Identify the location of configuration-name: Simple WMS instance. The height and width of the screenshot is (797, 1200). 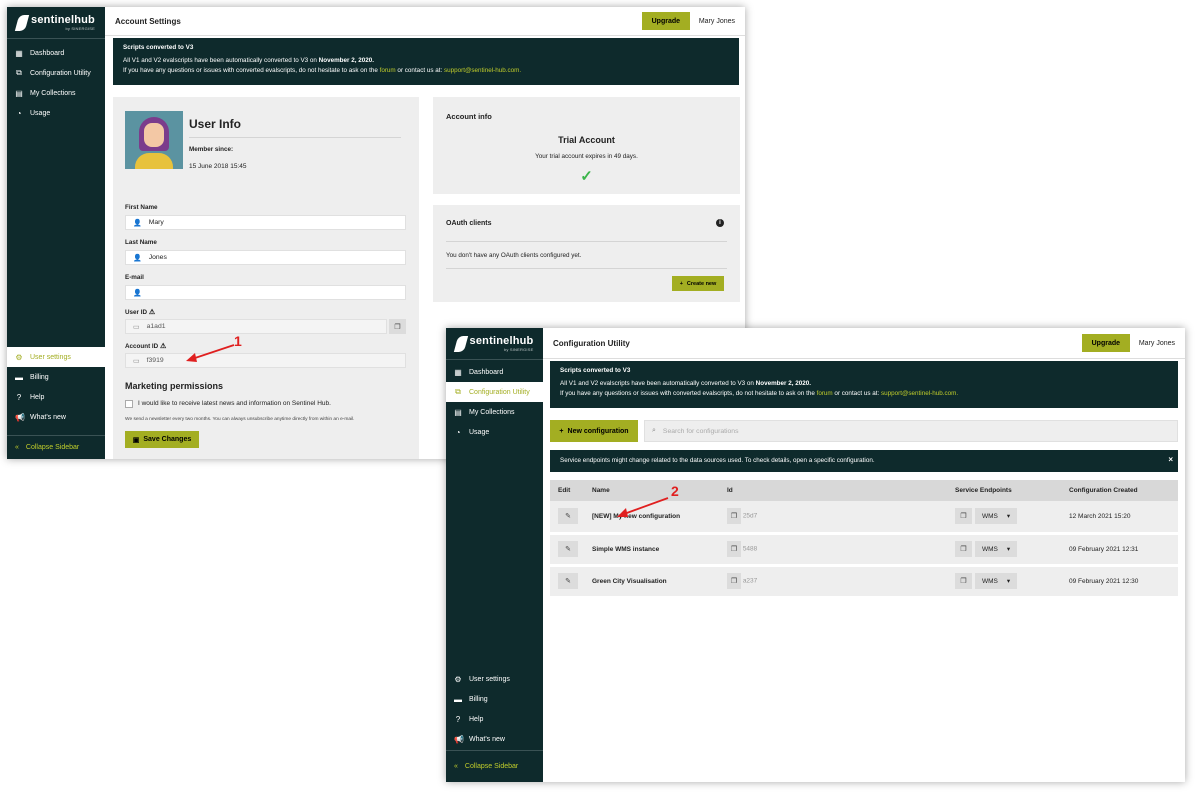
(651, 550).